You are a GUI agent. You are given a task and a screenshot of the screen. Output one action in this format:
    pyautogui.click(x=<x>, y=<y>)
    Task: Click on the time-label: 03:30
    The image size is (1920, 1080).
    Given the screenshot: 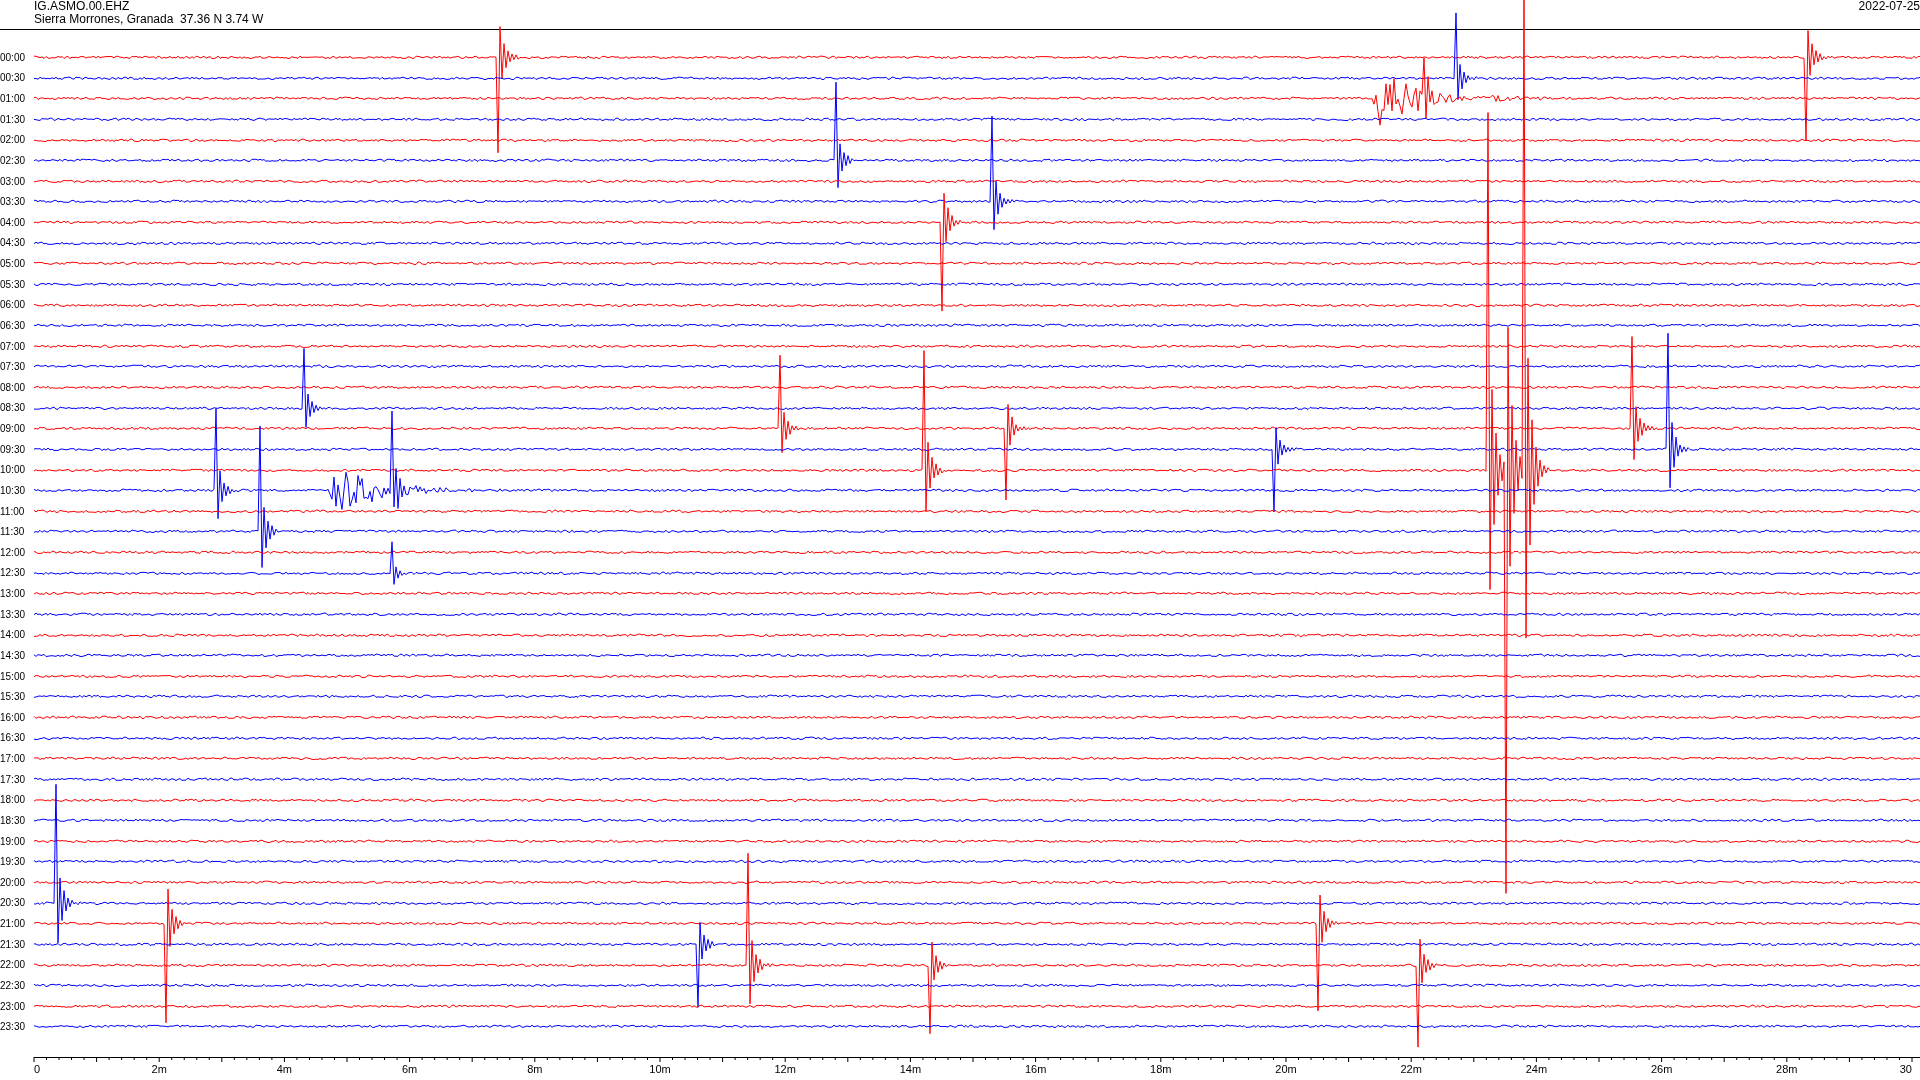 What is the action you would take?
    pyautogui.click(x=13, y=202)
    